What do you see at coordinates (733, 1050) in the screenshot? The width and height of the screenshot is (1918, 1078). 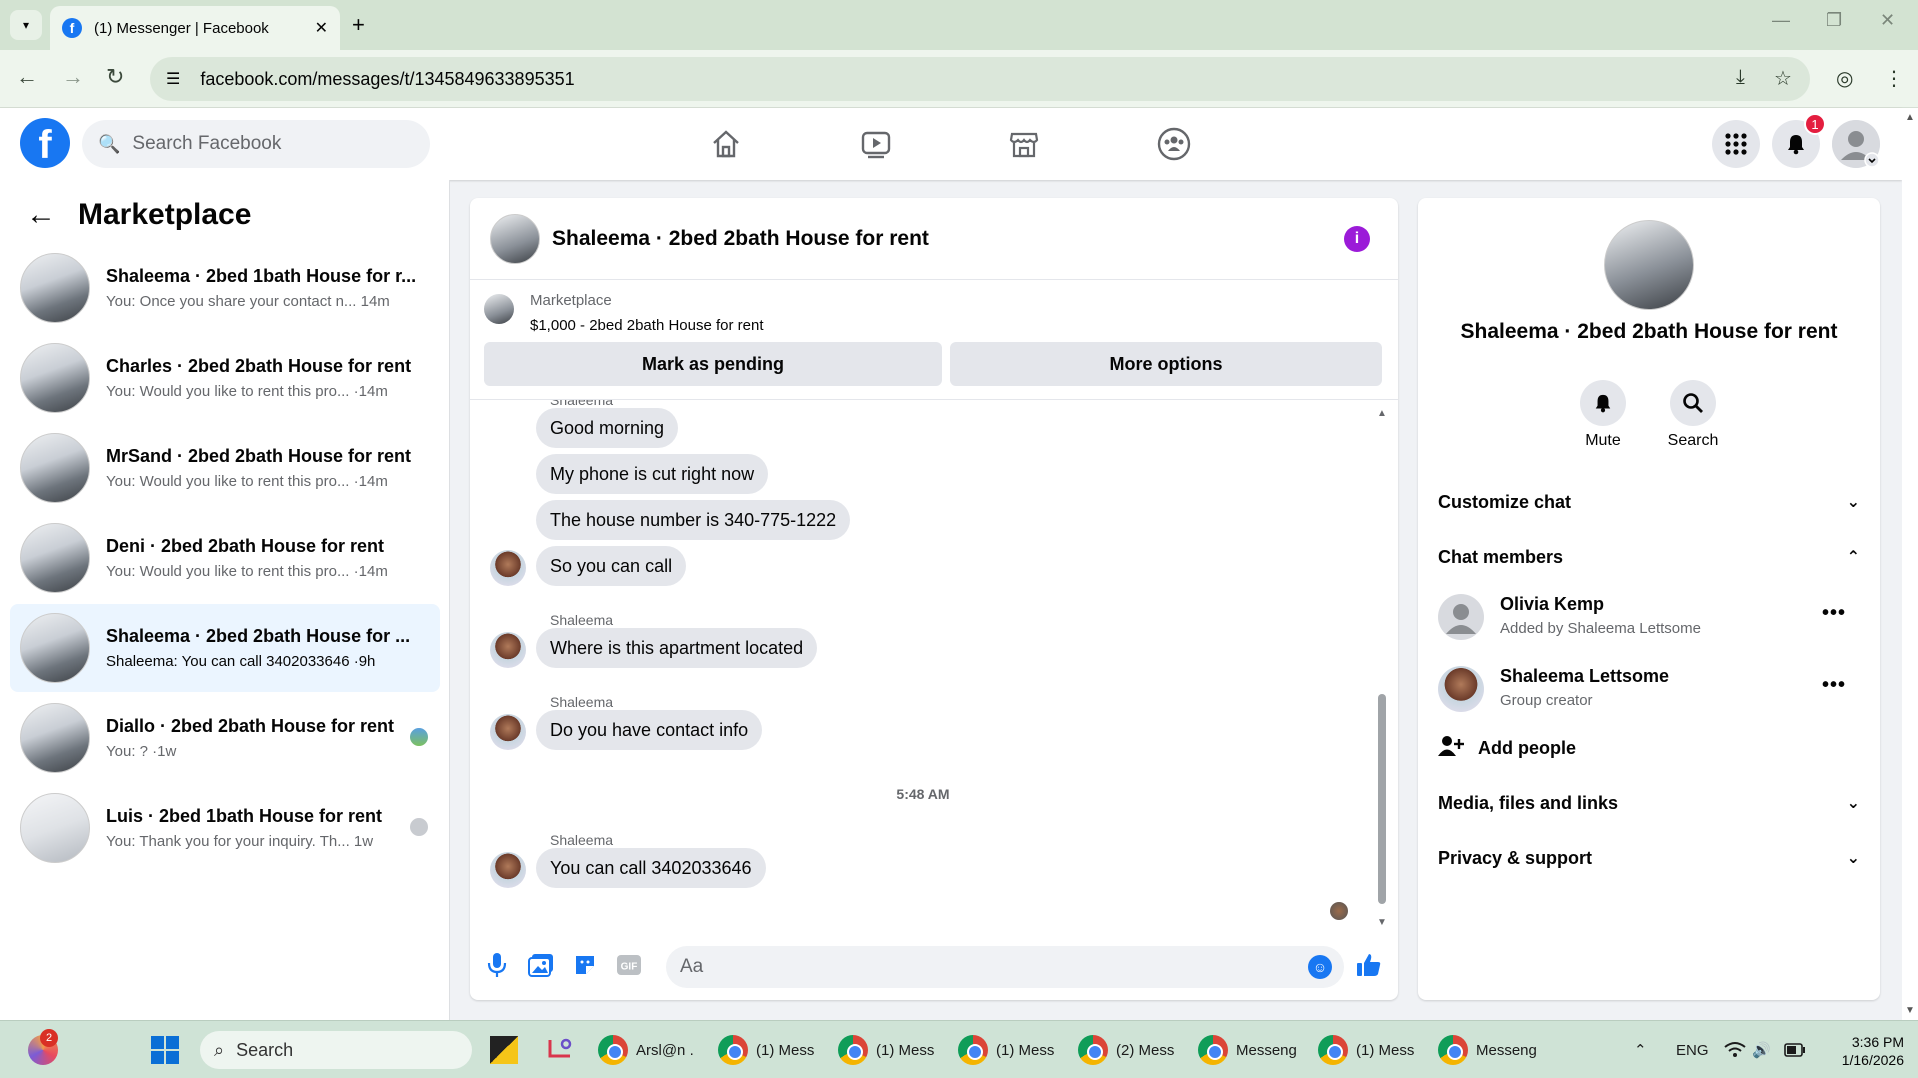 I see `chrome-icon` at bounding box center [733, 1050].